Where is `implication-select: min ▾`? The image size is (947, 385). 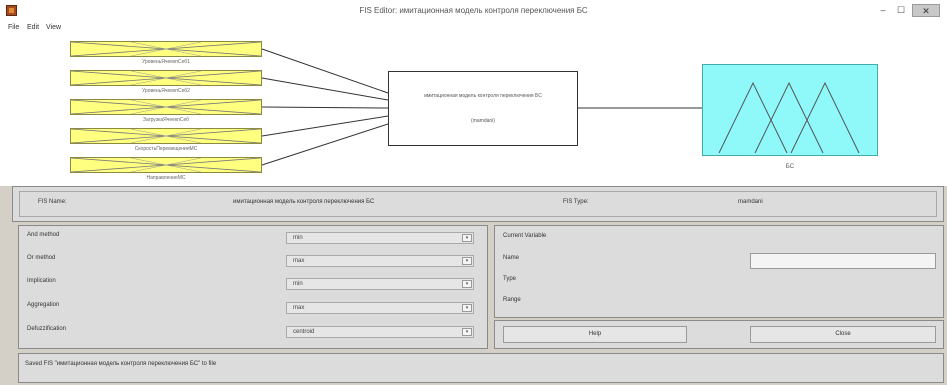
implication-select: min ▾ is located at coordinates (380, 284).